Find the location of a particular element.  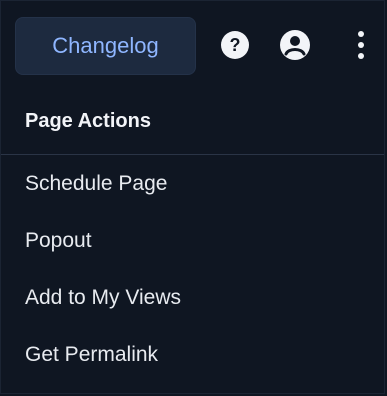

user-account-button is located at coordinates (295, 45).